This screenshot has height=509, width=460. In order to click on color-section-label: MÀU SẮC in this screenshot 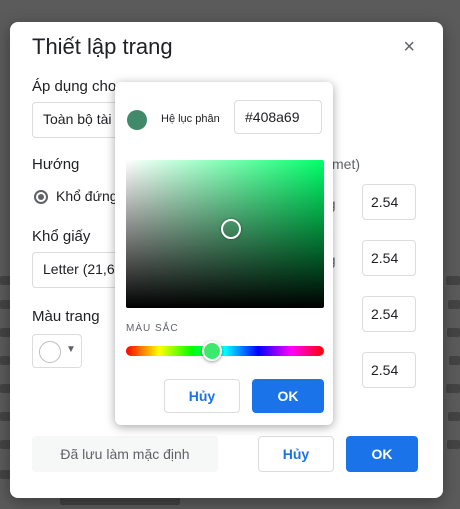, I will do `click(152, 328)`.